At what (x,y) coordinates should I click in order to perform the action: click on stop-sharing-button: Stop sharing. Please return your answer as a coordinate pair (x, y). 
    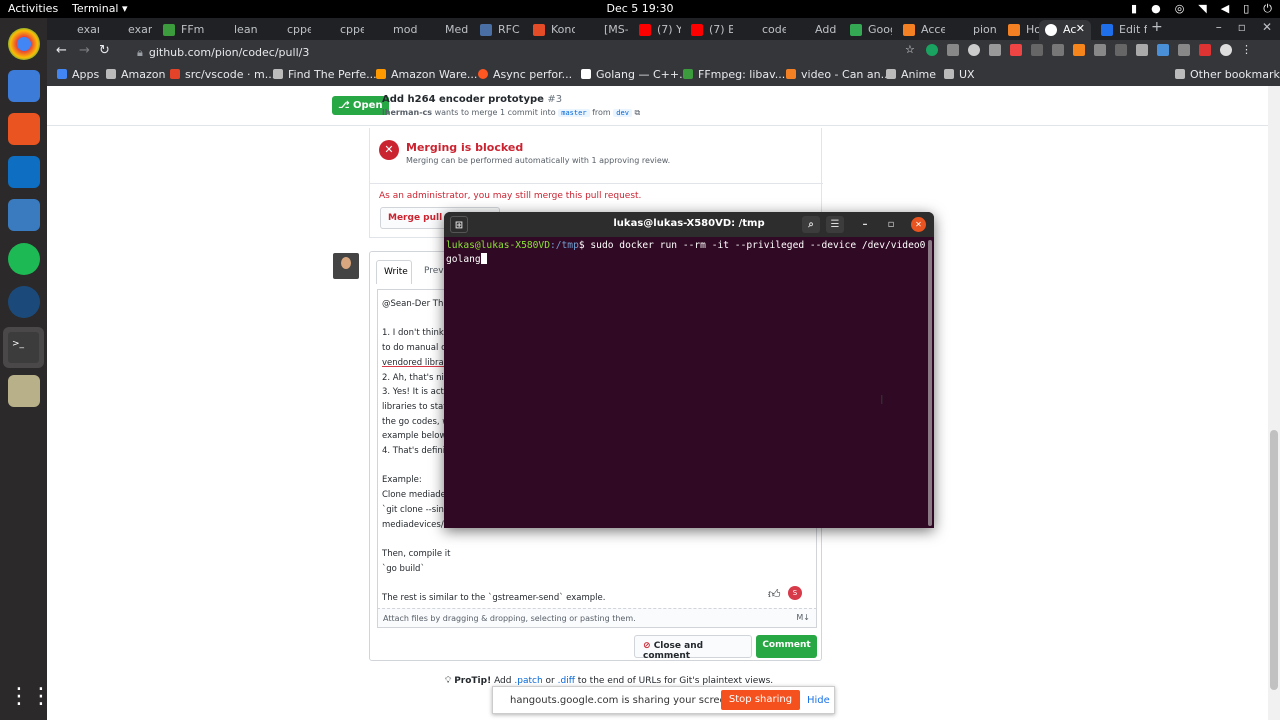
    Looking at the image, I should click on (760, 700).